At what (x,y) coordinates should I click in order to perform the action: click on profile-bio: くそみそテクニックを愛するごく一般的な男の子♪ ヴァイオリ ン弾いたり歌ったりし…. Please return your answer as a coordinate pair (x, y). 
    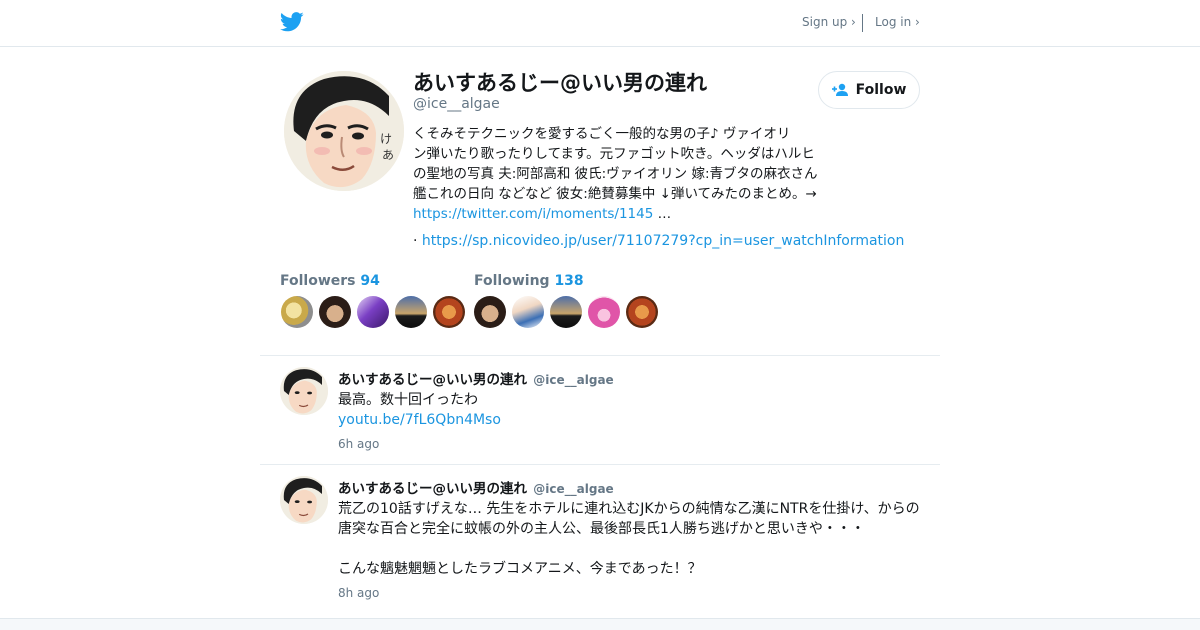
    Looking at the image, I should click on (628, 174).